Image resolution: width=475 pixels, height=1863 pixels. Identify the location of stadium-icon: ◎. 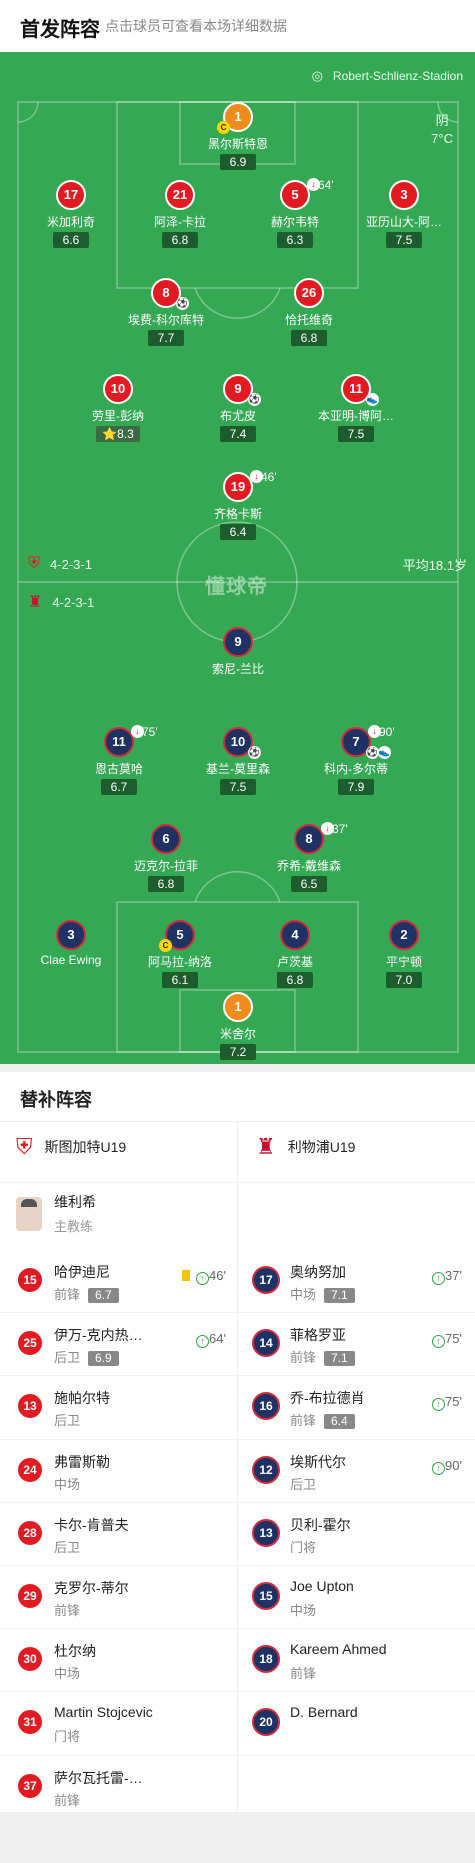
(317, 75).